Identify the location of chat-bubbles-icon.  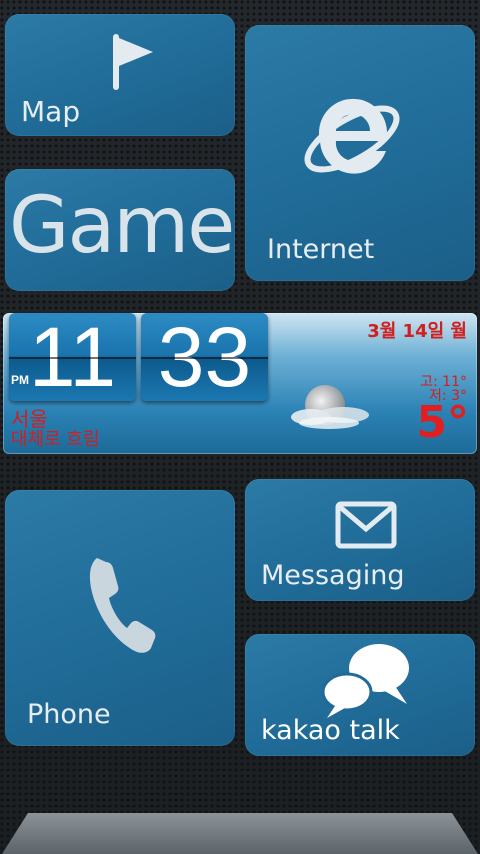
(365, 681).